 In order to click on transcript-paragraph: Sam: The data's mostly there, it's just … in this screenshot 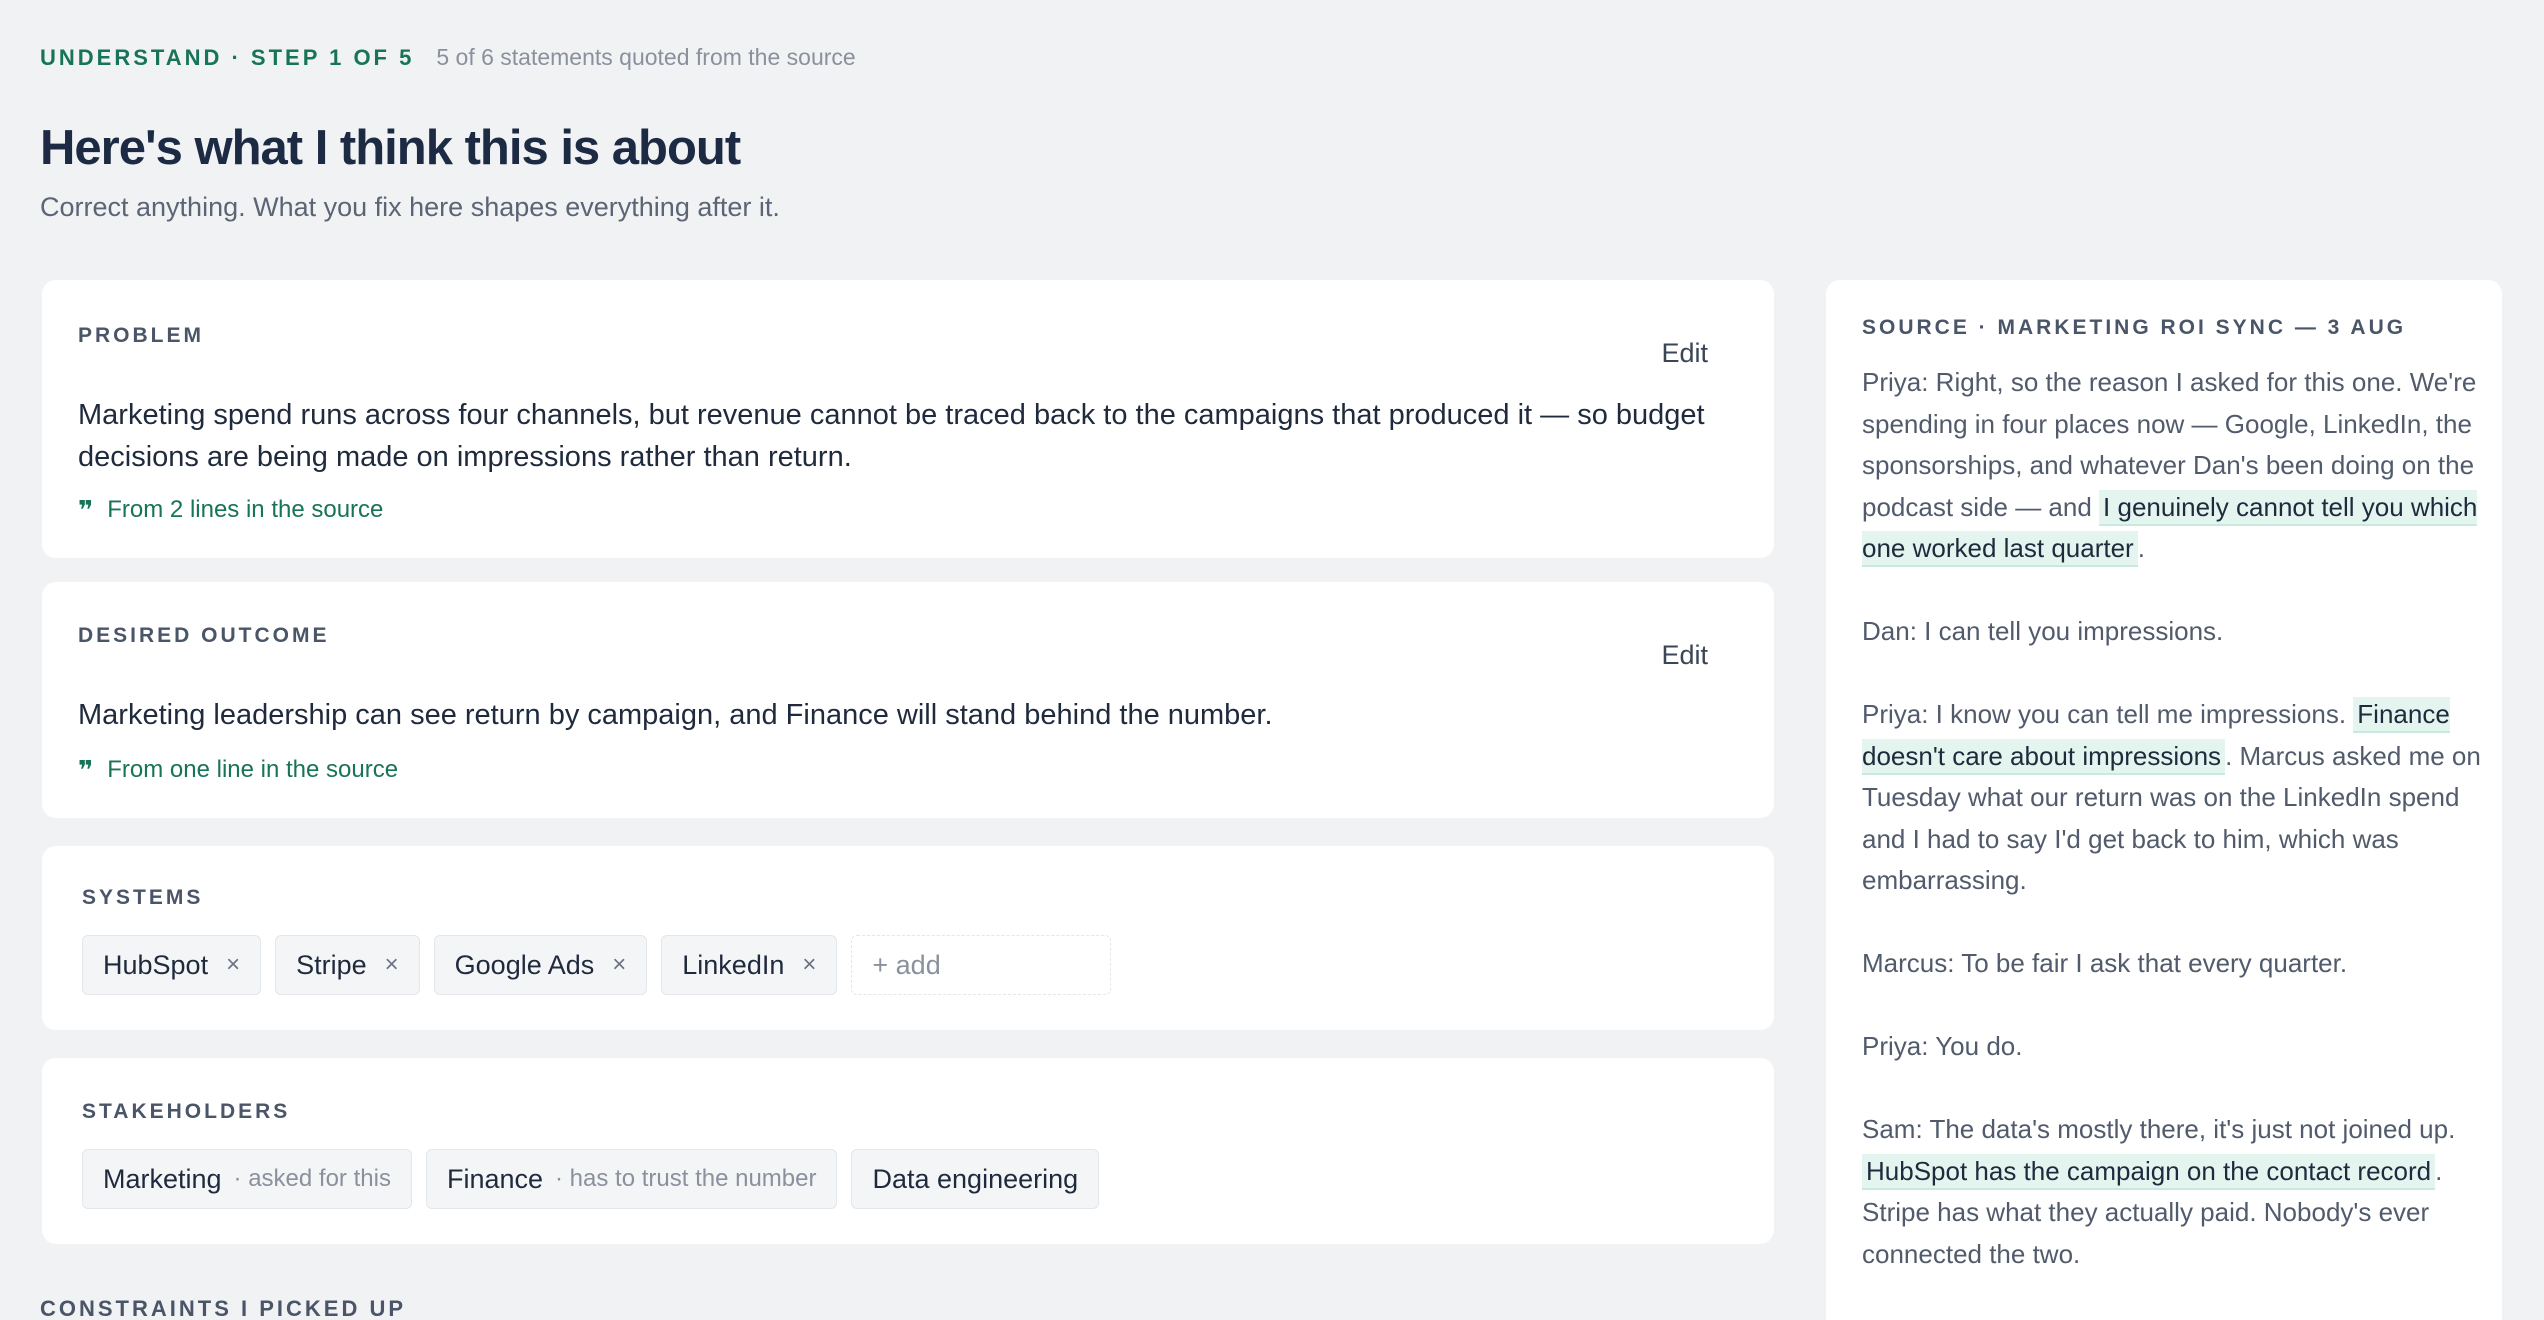, I will do `click(2172, 1192)`.